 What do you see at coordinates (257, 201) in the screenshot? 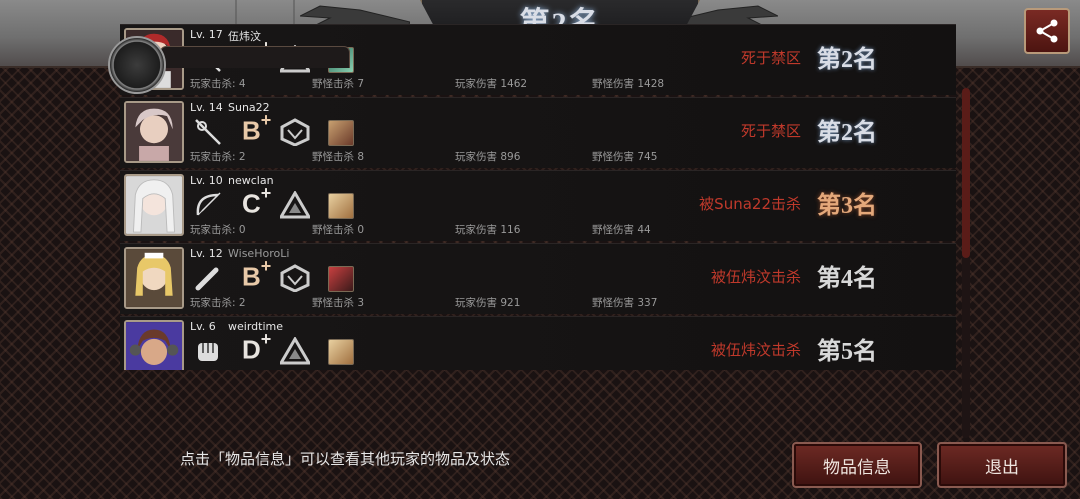
I see `player-grade: C+` at bounding box center [257, 201].